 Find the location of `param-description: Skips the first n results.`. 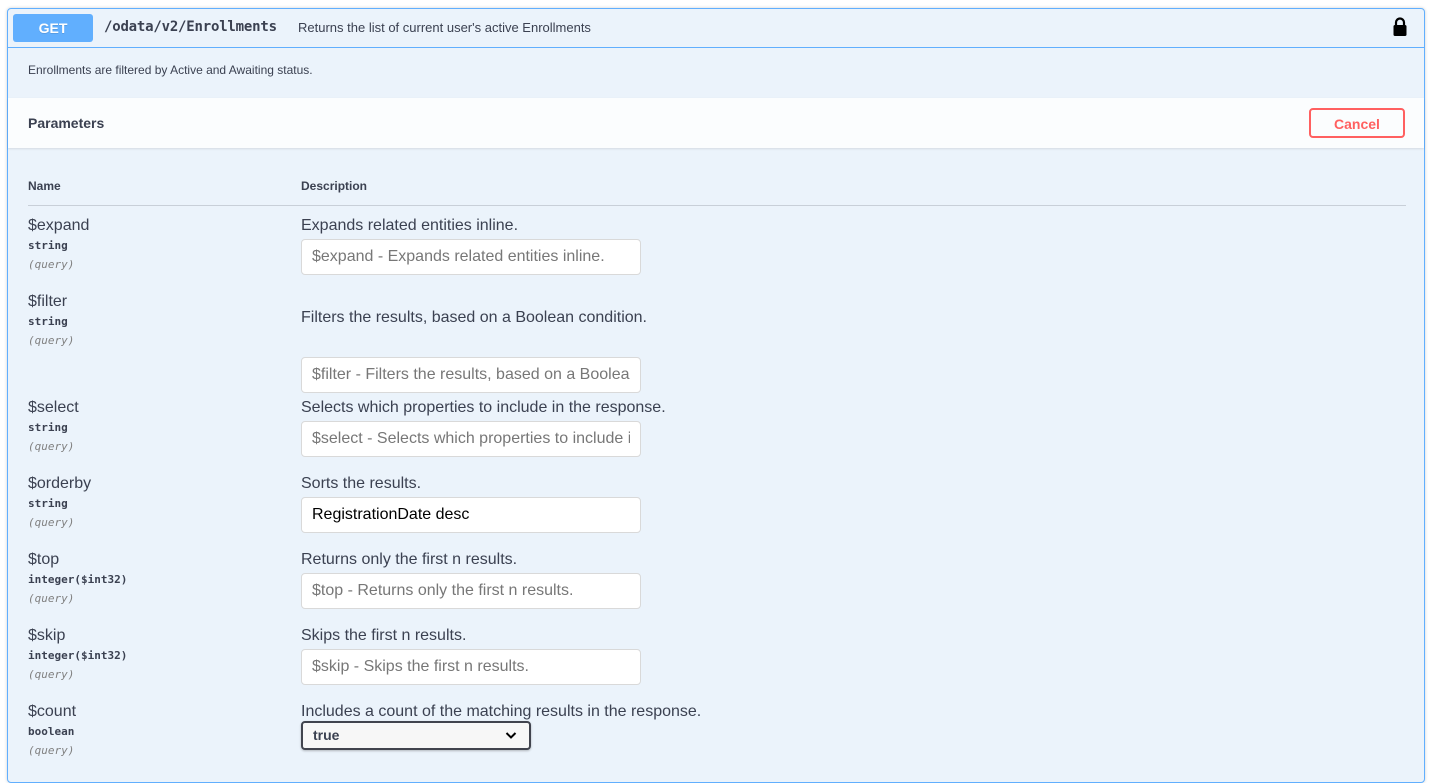

param-description: Skips the first n results. is located at coordinates (384, 635).